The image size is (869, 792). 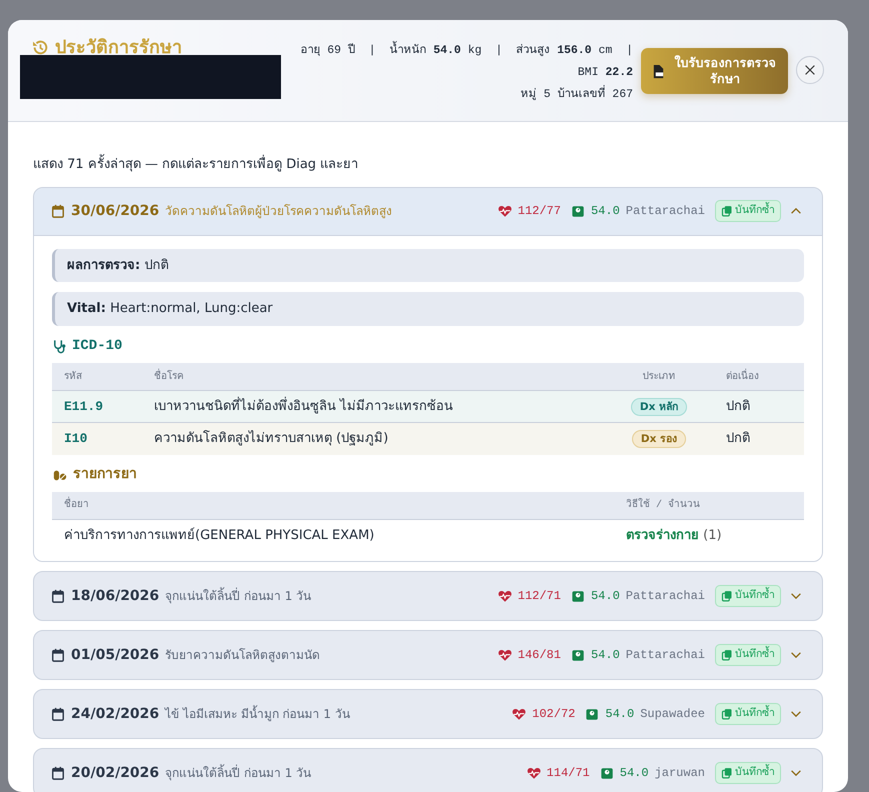 What do you see at coordinates (59, 346) in the screenshot?
I see `stethoscope-icon` at bounding box center [59, 346].